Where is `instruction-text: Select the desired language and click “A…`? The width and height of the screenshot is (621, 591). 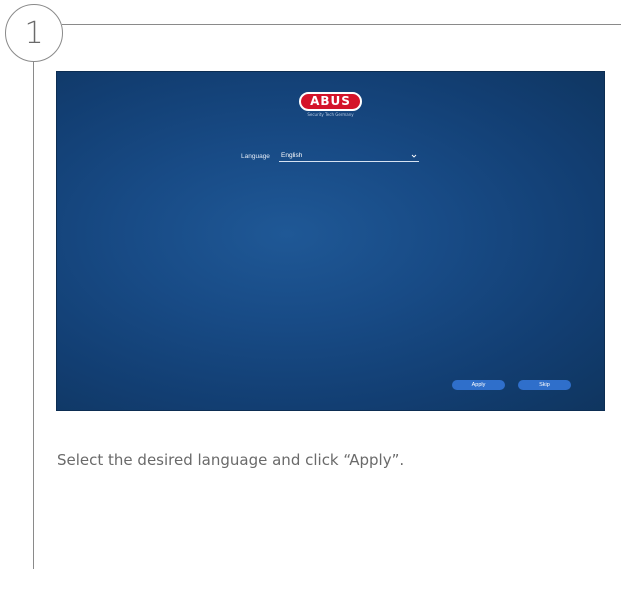 instruction-text: Select the desired language and click “A… is located at coordinates (231, 460).